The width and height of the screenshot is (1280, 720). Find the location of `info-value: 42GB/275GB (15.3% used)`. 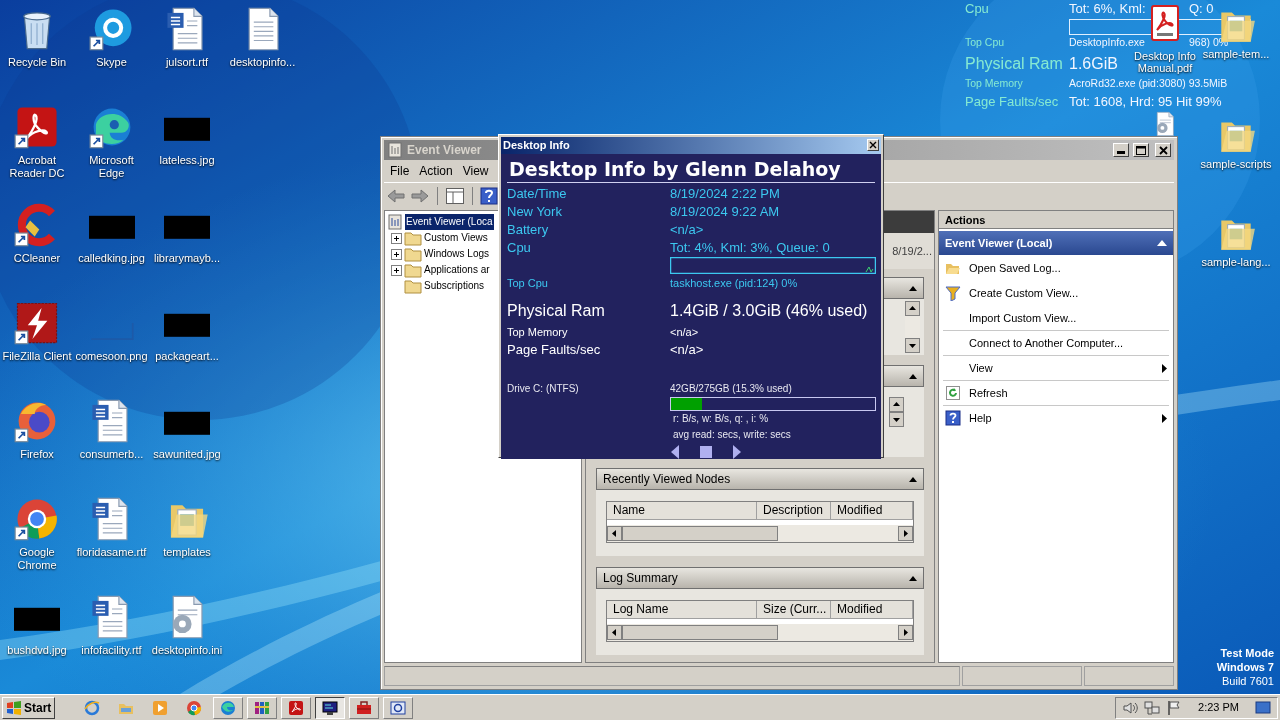

info-value: 42GB/275GB (15.3% used) is located at coordinates (731, 388).